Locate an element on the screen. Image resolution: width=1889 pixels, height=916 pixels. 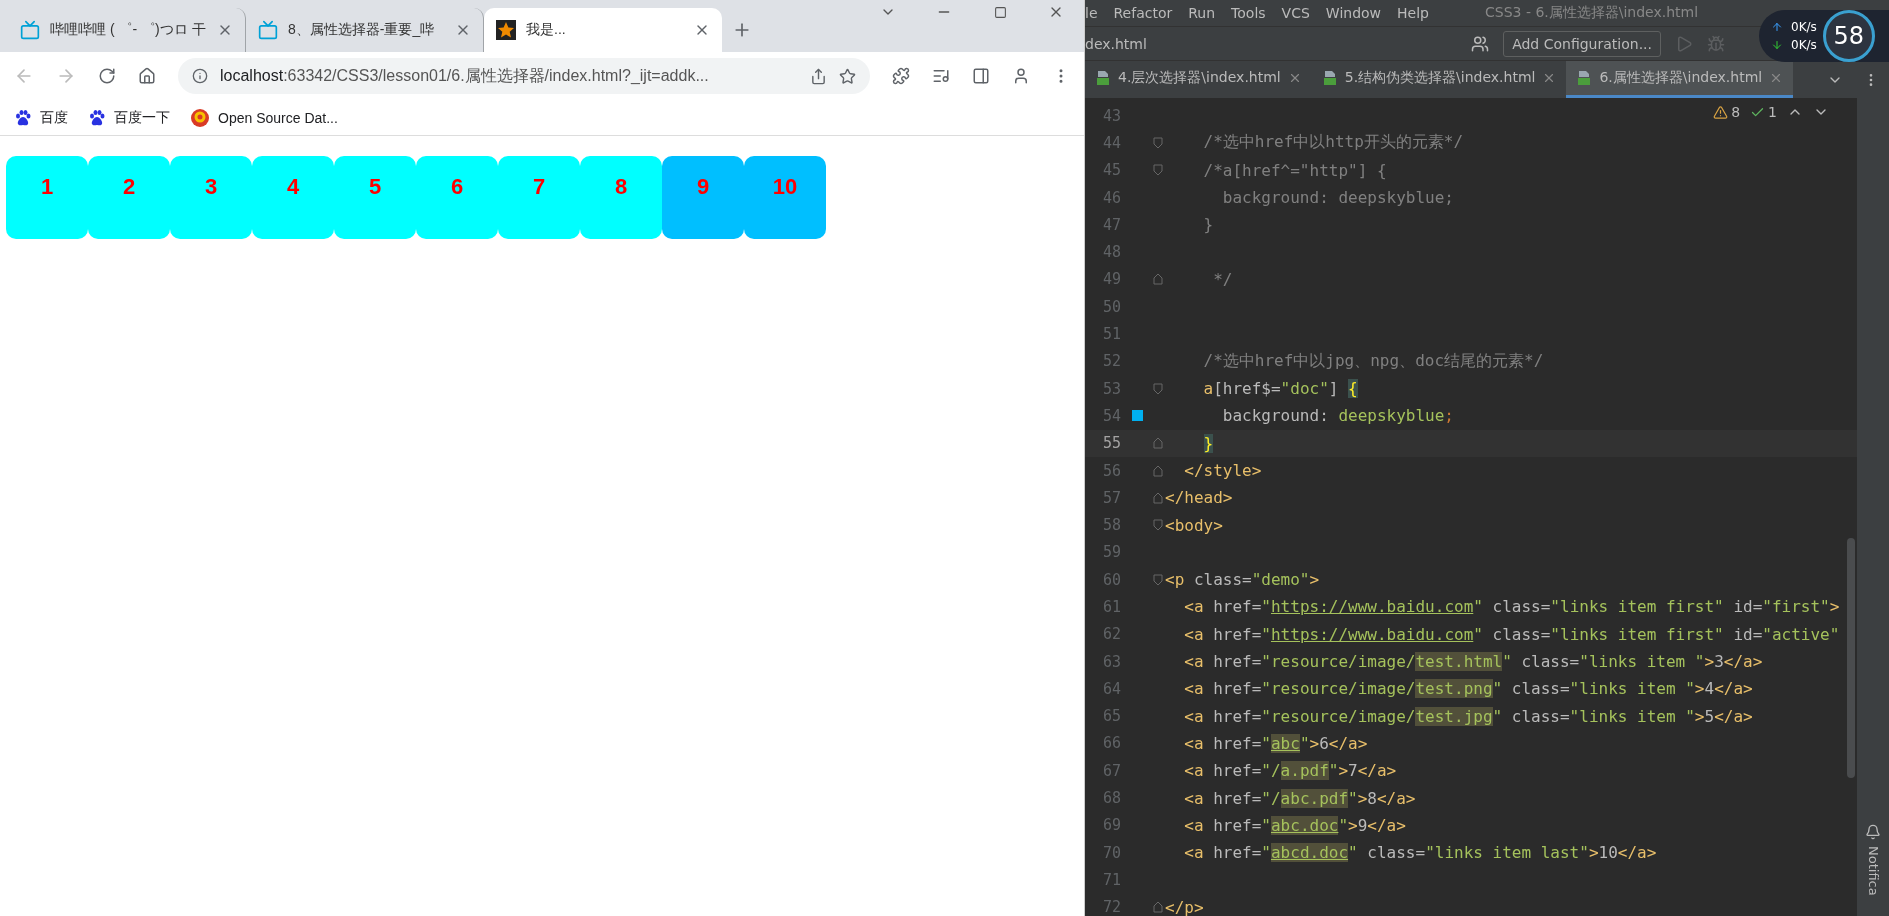
editor-tab: 5.结构伪类选择器\index.html is located at coordinates (1439, 79).